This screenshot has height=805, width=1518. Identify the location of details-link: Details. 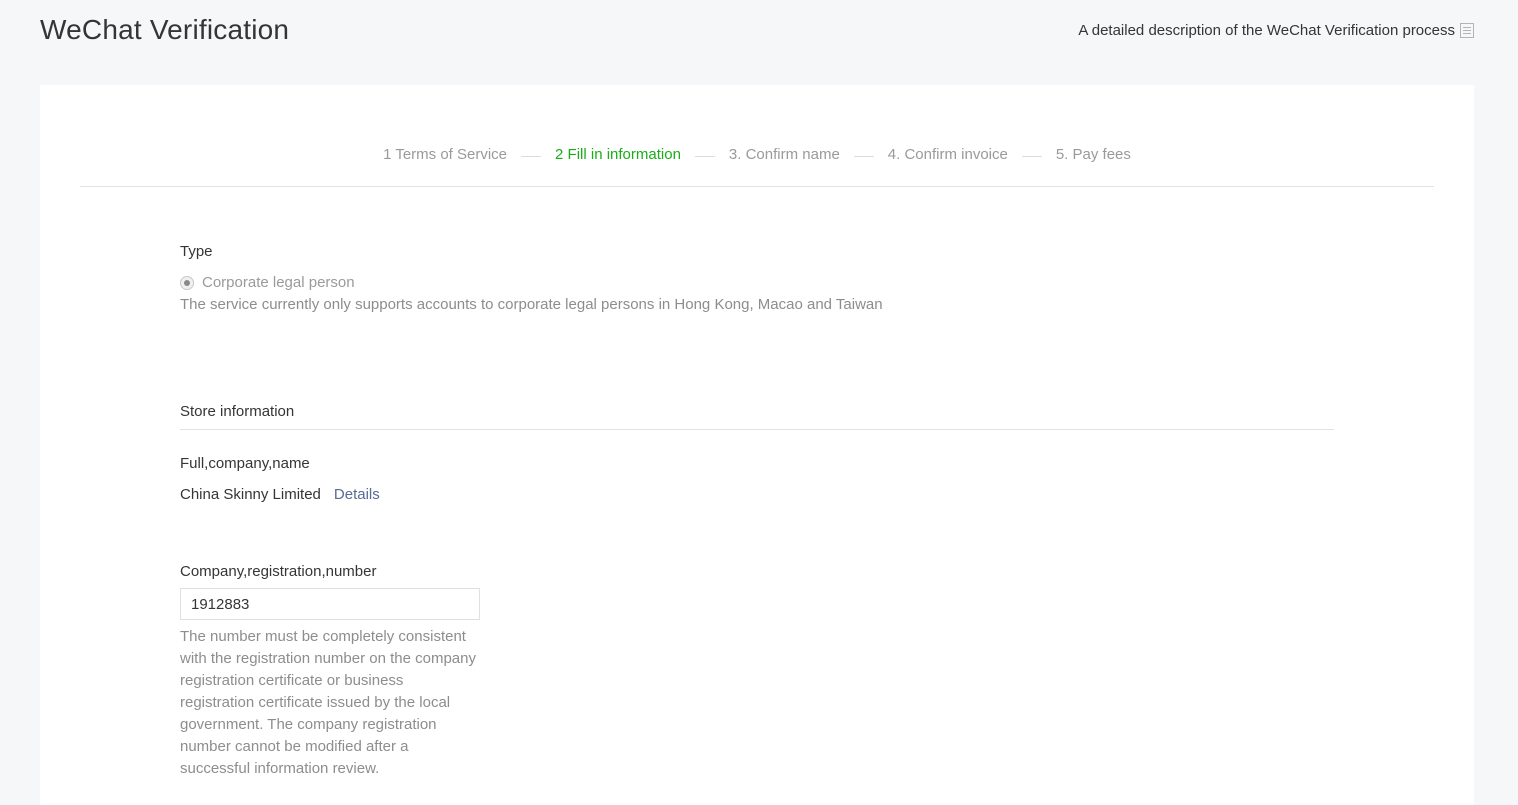
(357, 494).